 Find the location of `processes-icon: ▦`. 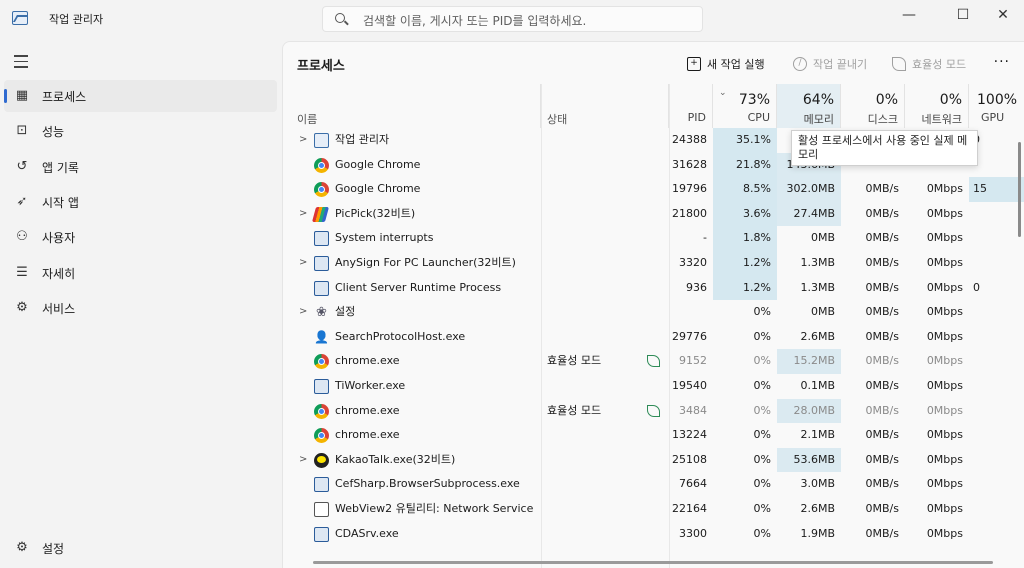

processes-icon: ▦ is located at coordinates (22, 95).